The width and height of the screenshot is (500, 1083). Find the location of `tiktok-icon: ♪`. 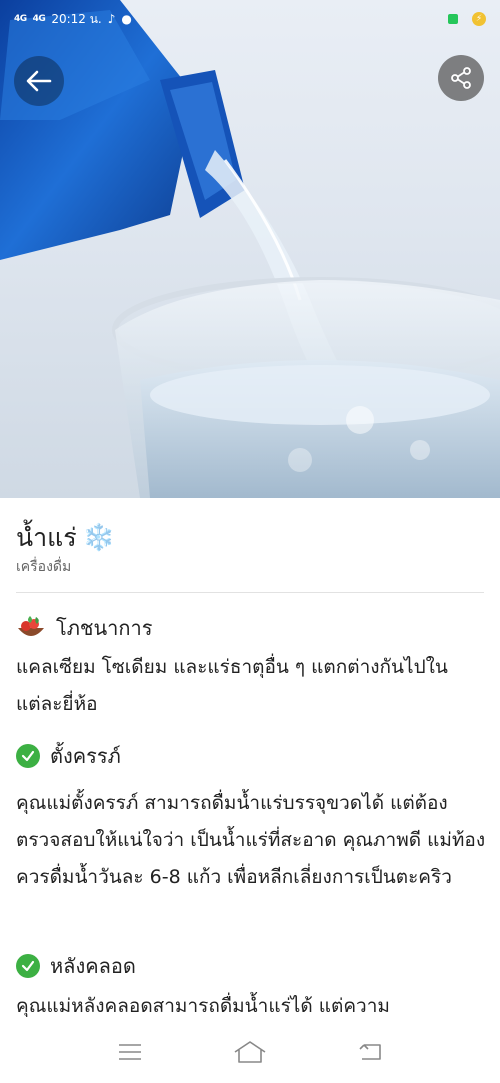

tiktok-icon: ♪ is located at coordinates (111, 19).